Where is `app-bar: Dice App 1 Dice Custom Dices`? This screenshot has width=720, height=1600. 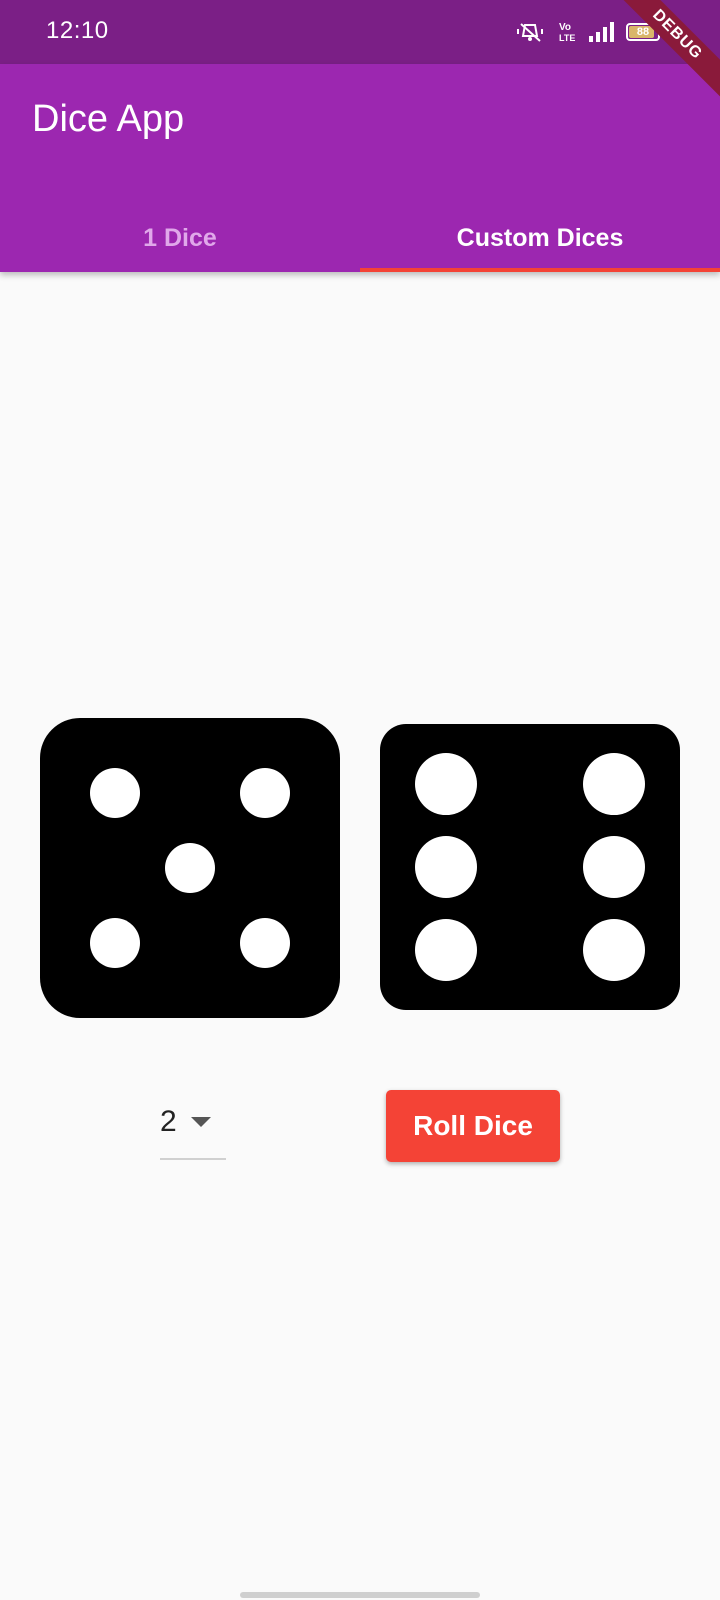 app-bar: Dice App 1 Dice Custom Dices is located at coordinates (360, 168).